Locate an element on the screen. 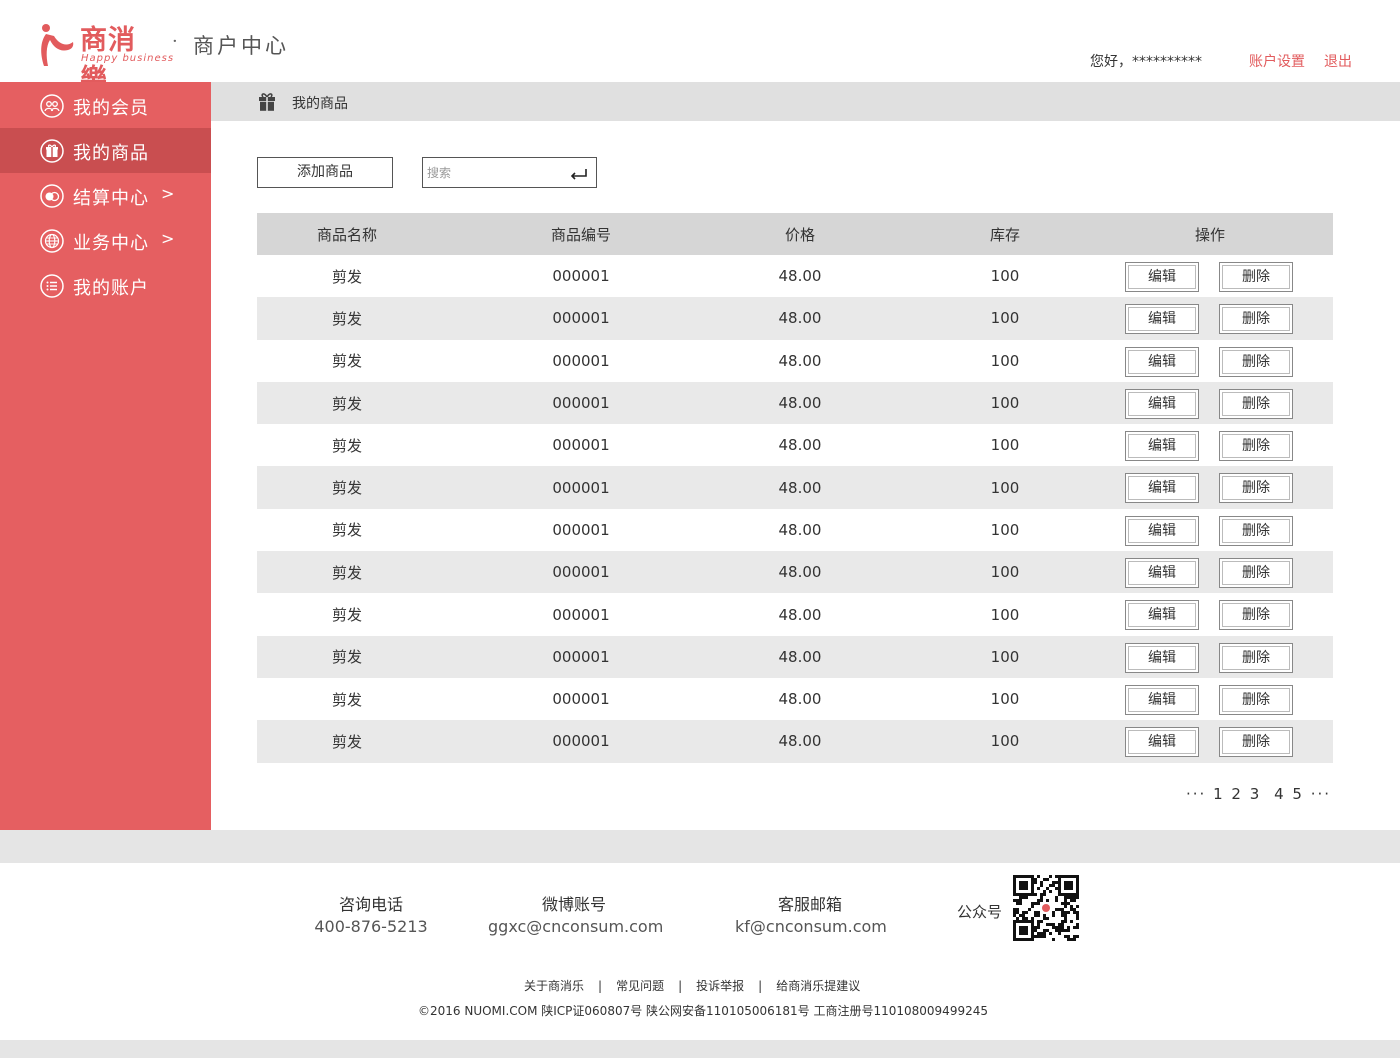  footer-link-faq: 常见问题 is located at coordinates (640, 986).